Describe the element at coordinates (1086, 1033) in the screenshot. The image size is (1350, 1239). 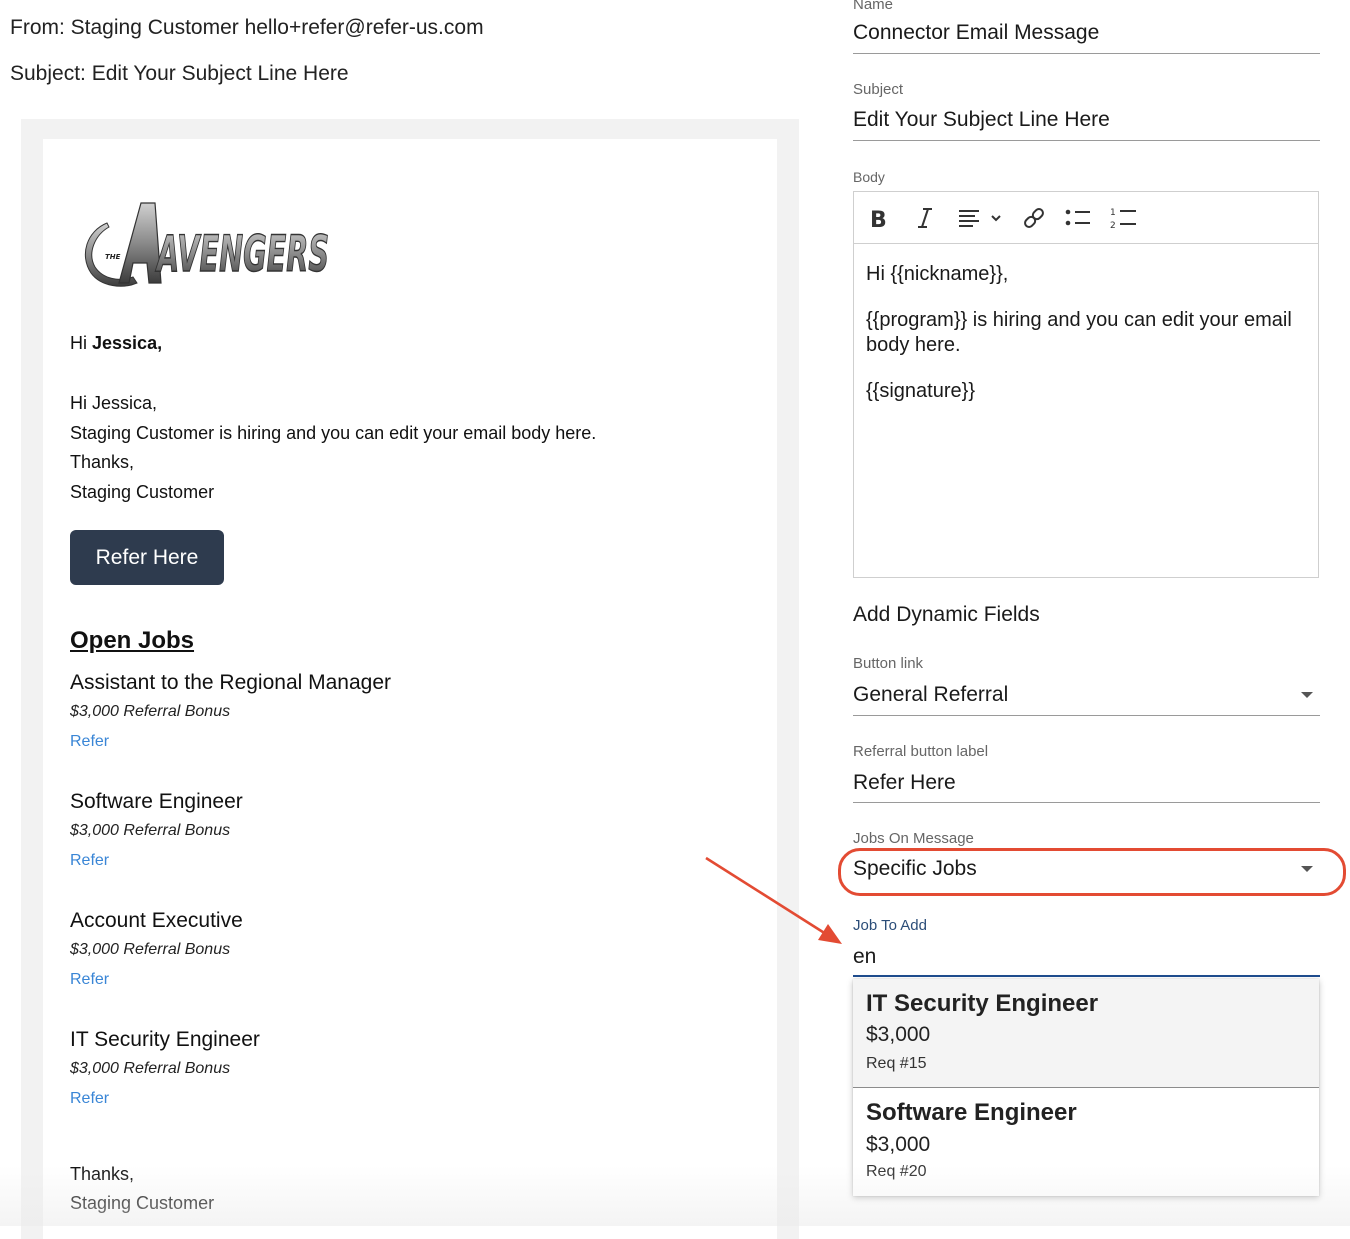
I see `job-option: IT Security Engineer $3,000 Req #15` at that location.